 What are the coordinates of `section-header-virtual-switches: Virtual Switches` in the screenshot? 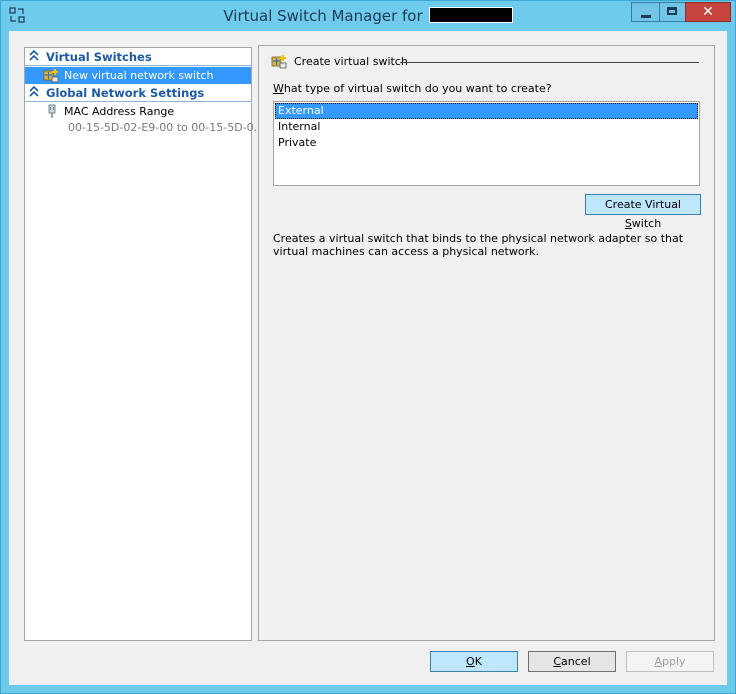 It's located at (138, 57).